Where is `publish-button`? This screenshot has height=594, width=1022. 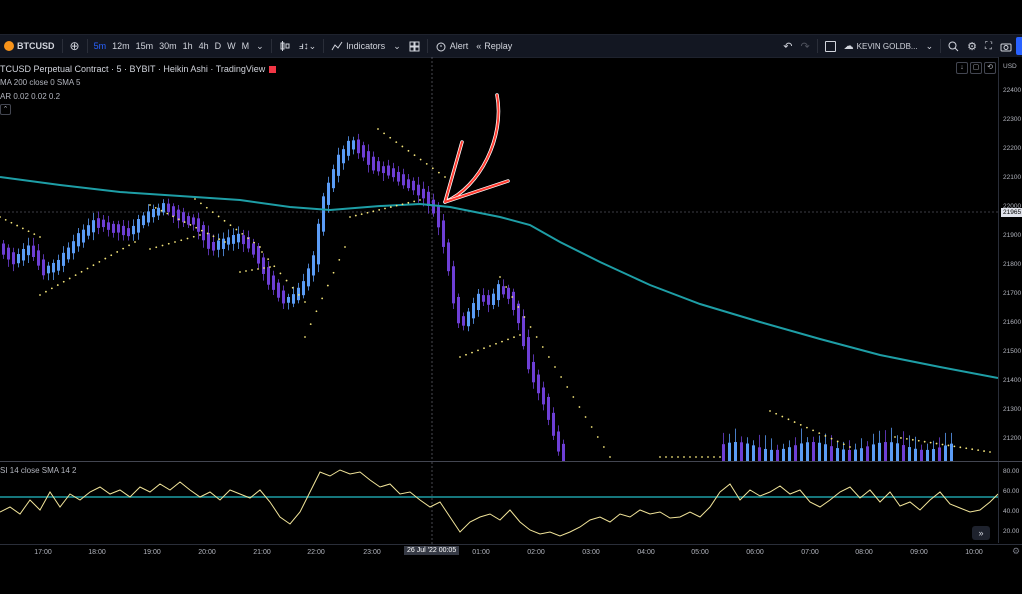 publish-button is located at coordinates (1019, 46).